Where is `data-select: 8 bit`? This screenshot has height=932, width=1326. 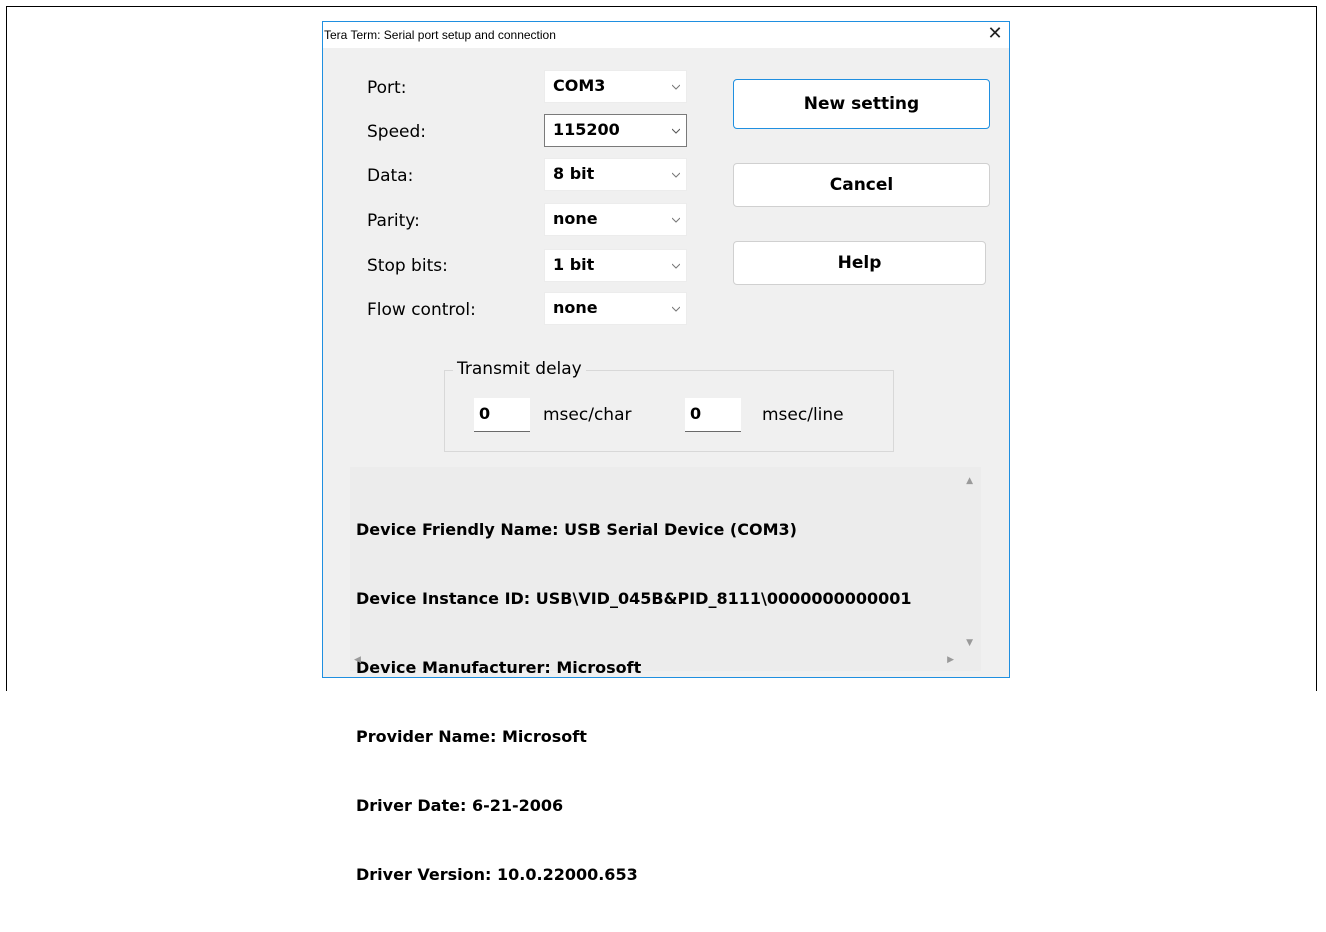
data-select: 8 bit is located at coordinates (615, 174).